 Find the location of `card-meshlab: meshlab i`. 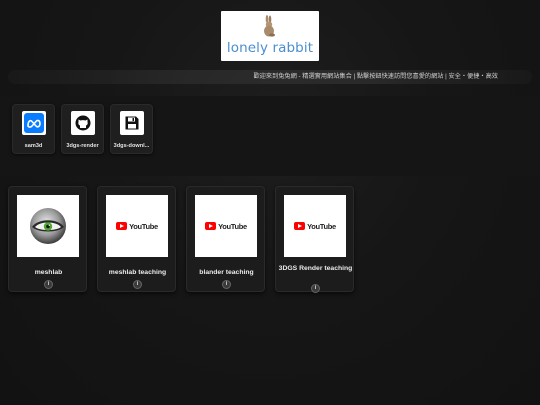

card-meshlab: meshlab i is located at coordinates (47, 239).